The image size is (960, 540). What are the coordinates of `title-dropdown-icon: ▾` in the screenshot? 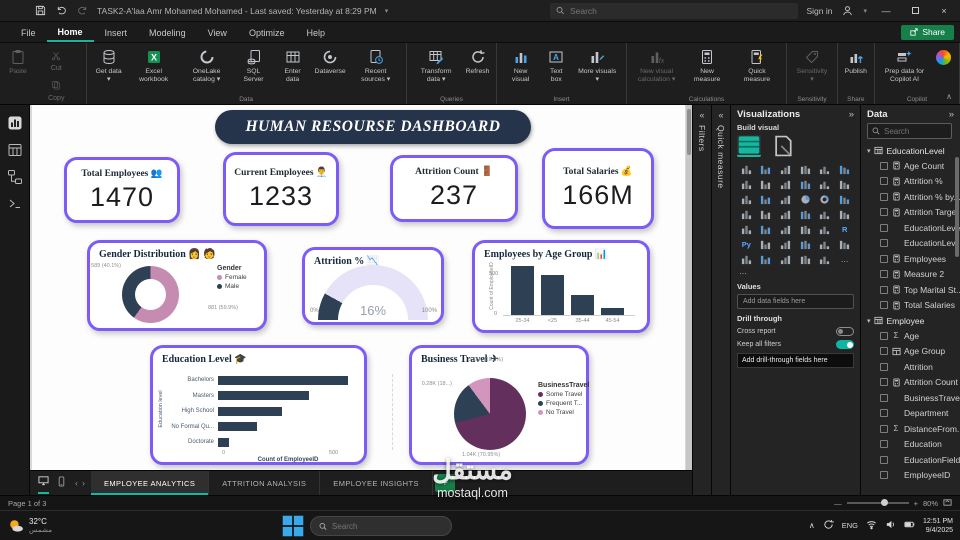 It's located at (387, 11).